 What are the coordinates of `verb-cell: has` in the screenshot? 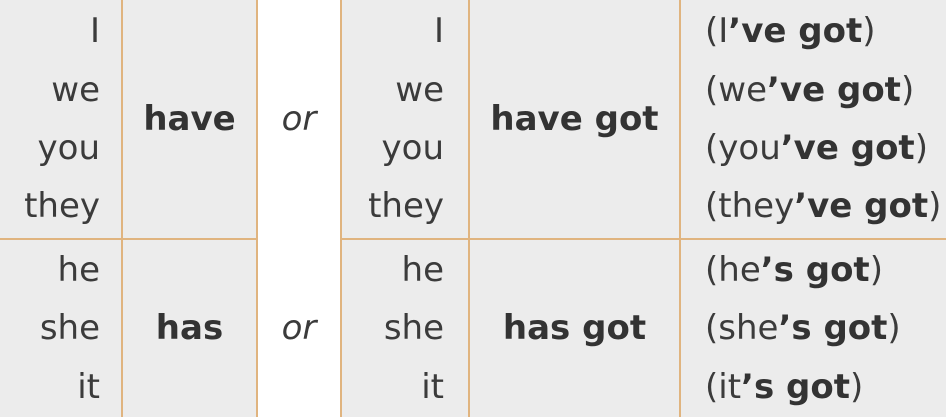 It's located at (189, 328).